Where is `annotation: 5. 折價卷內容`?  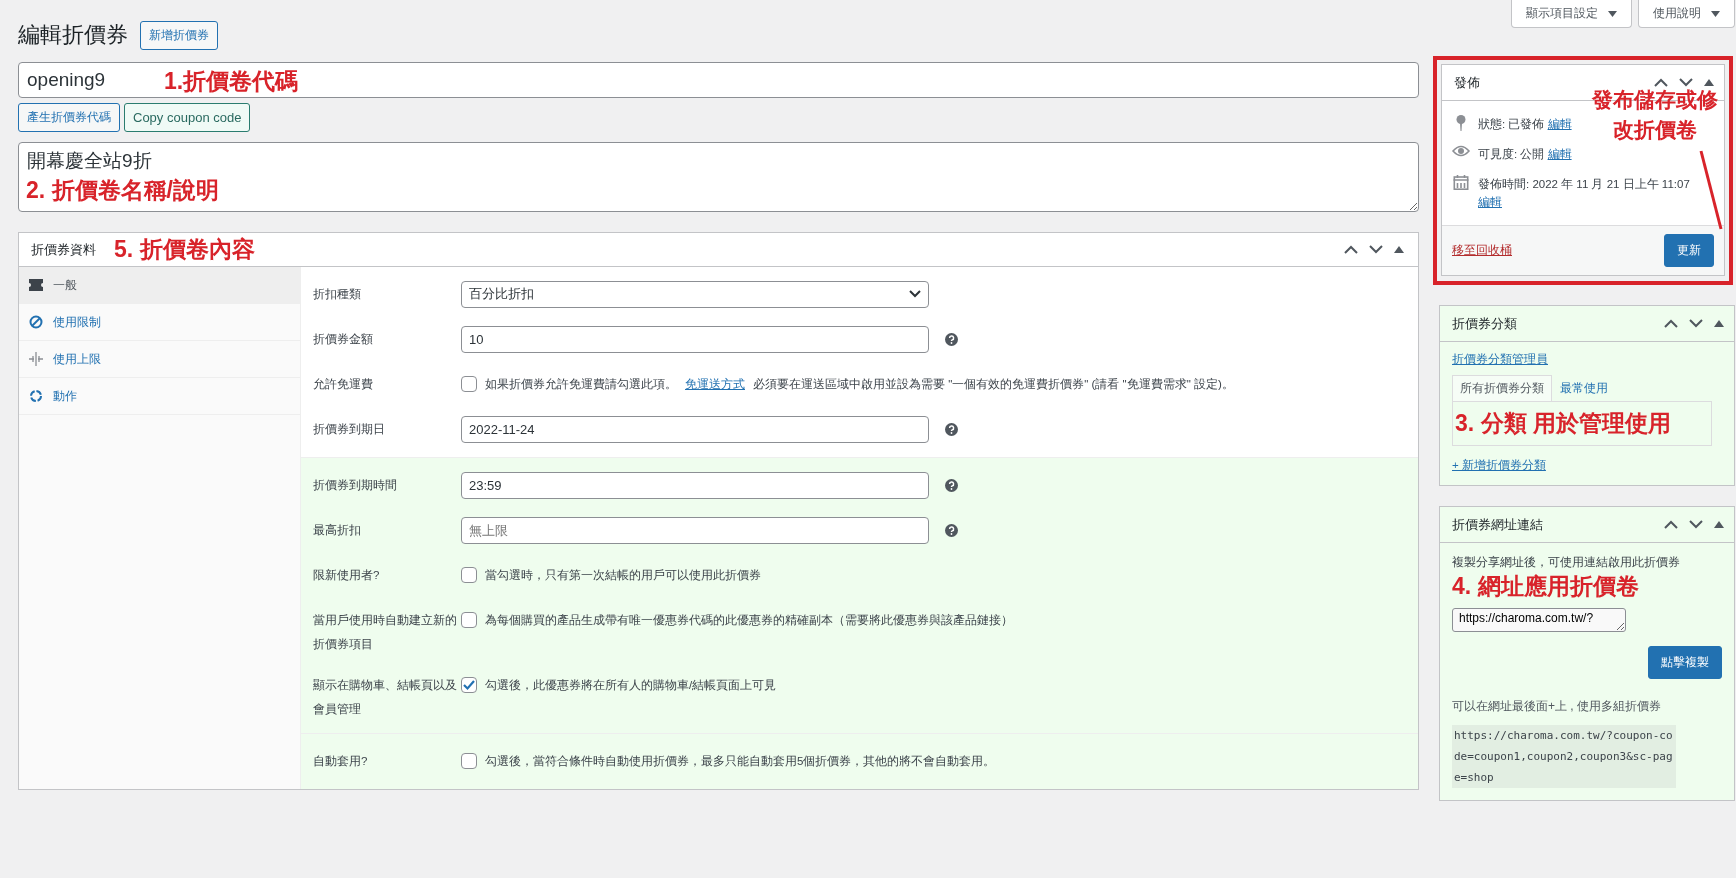 annotation: 5. 折價卷內容 is located at coordinates (184, 249).